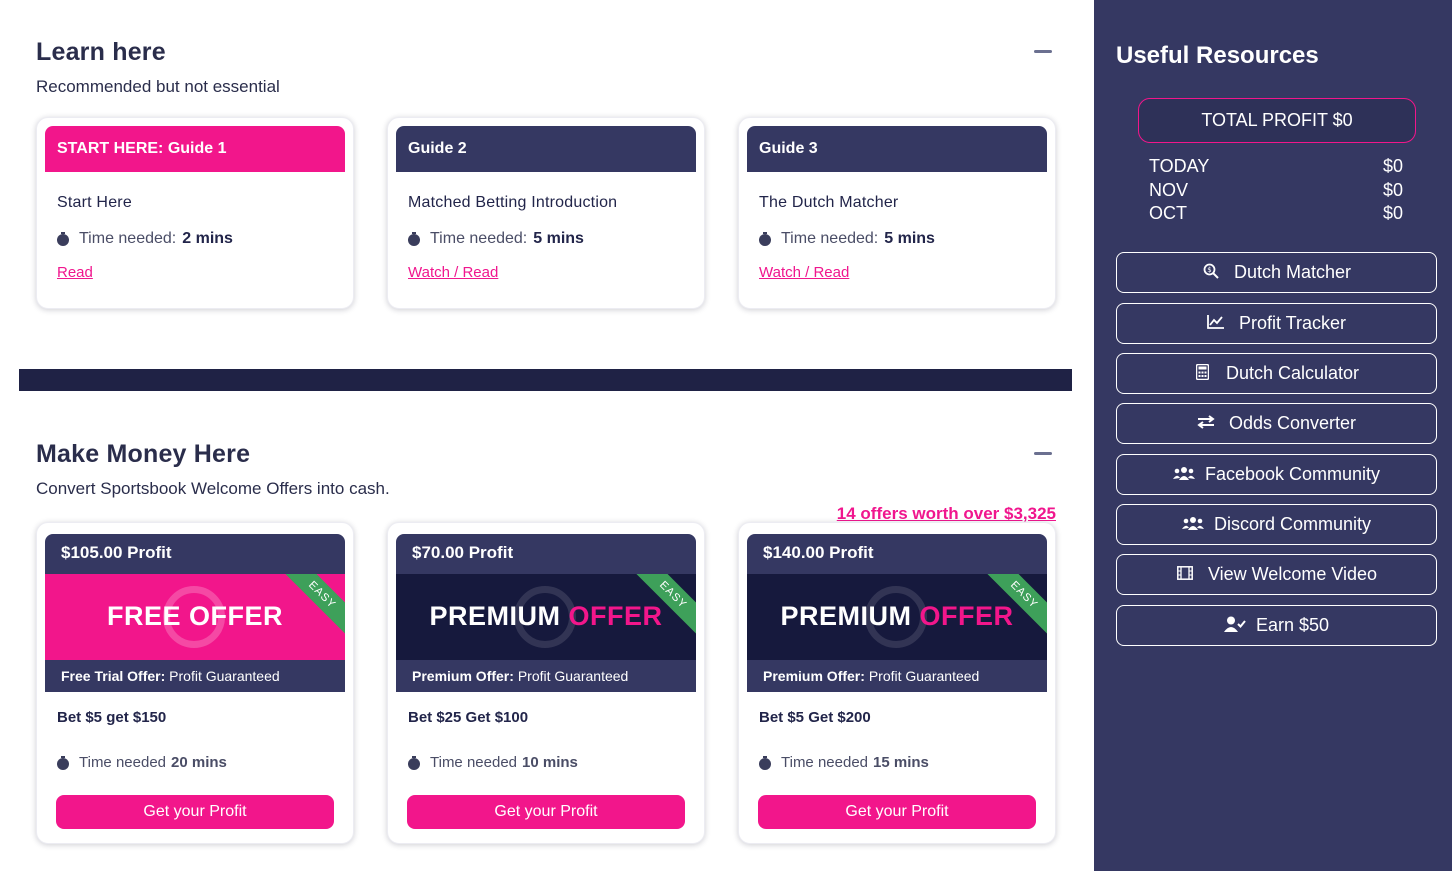 This screenshot has height=871, width=1452. What do you see at coordinates (101, 52) in the screenshot?
I see `learn-title: Learn here` at bounding box center [101, 52].